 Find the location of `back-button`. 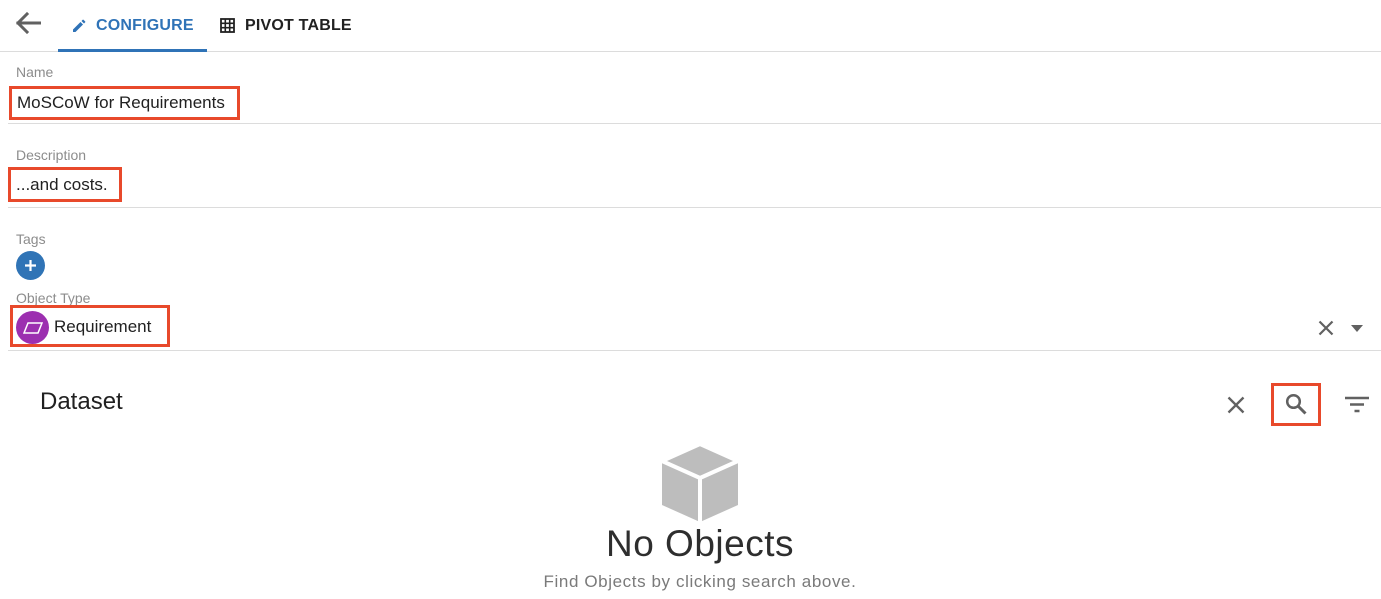

back-button is located at coordinates (28, 23).